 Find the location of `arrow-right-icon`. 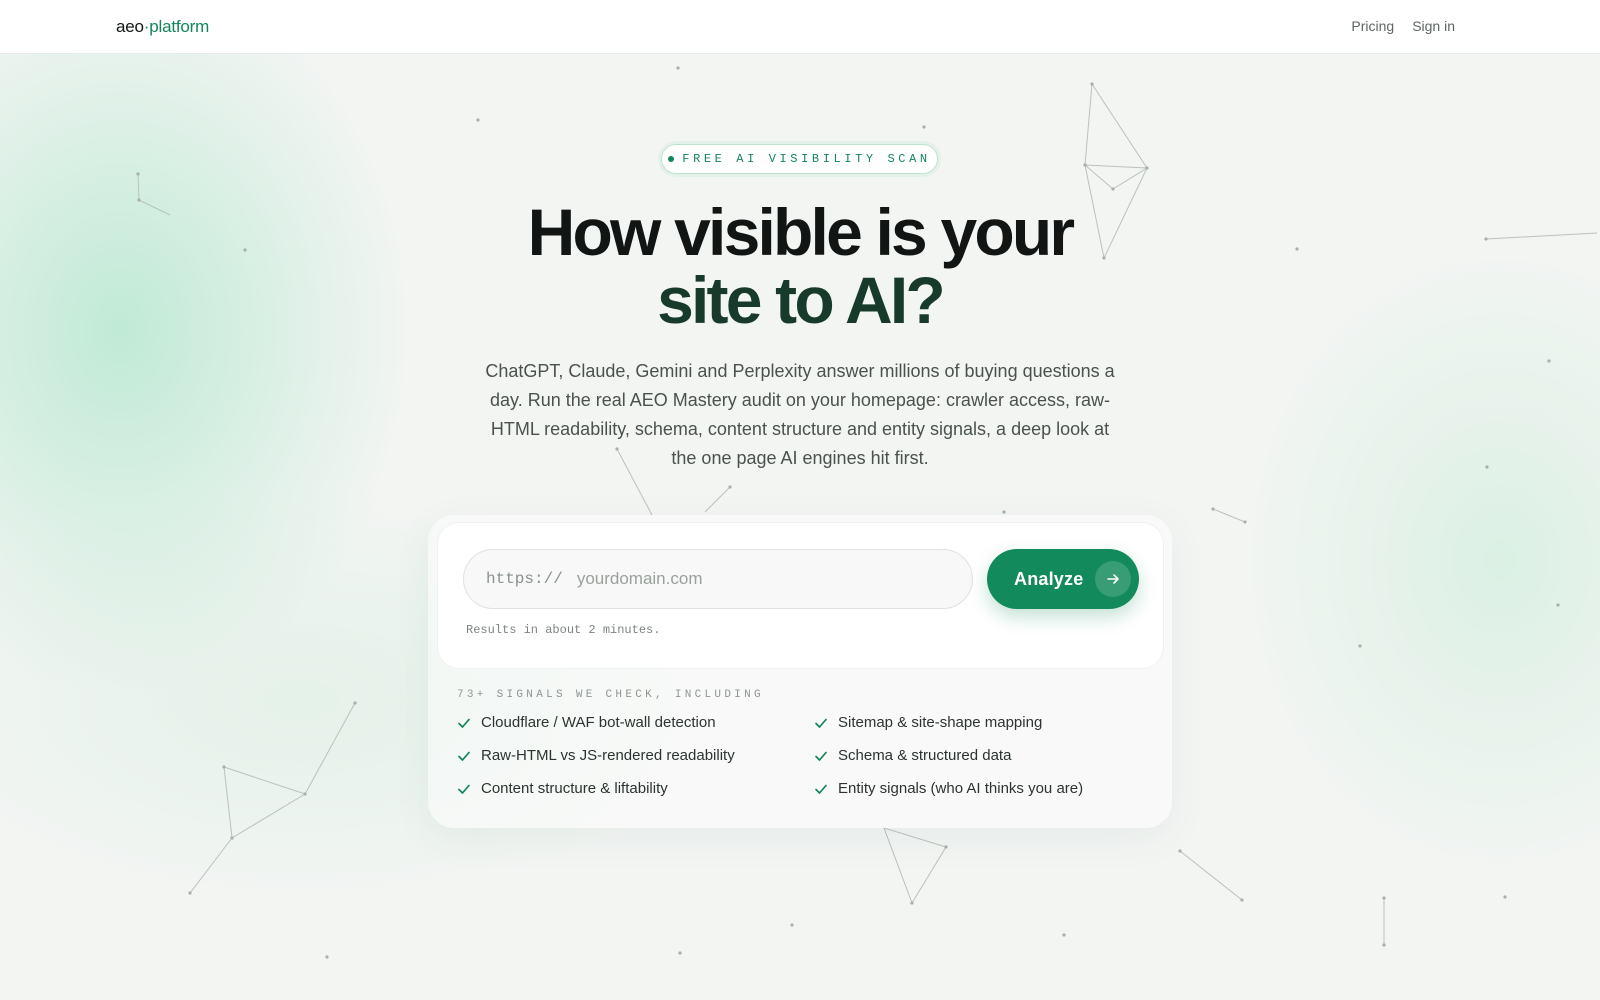

arrow-right-icon is located at coordinates (1113, 579).